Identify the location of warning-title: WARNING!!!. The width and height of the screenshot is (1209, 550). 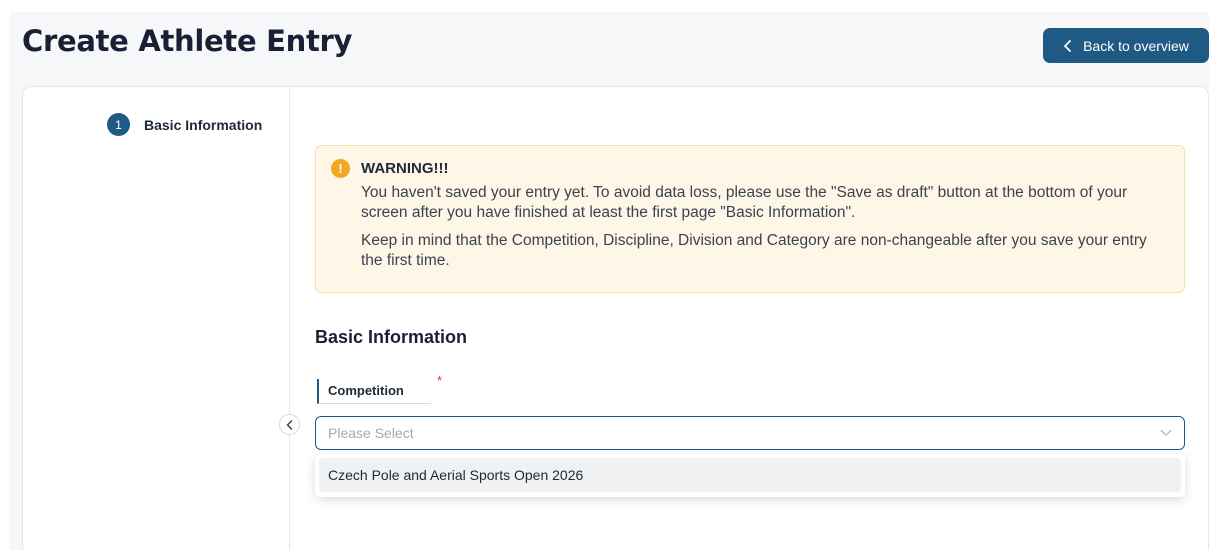
(405, 168).